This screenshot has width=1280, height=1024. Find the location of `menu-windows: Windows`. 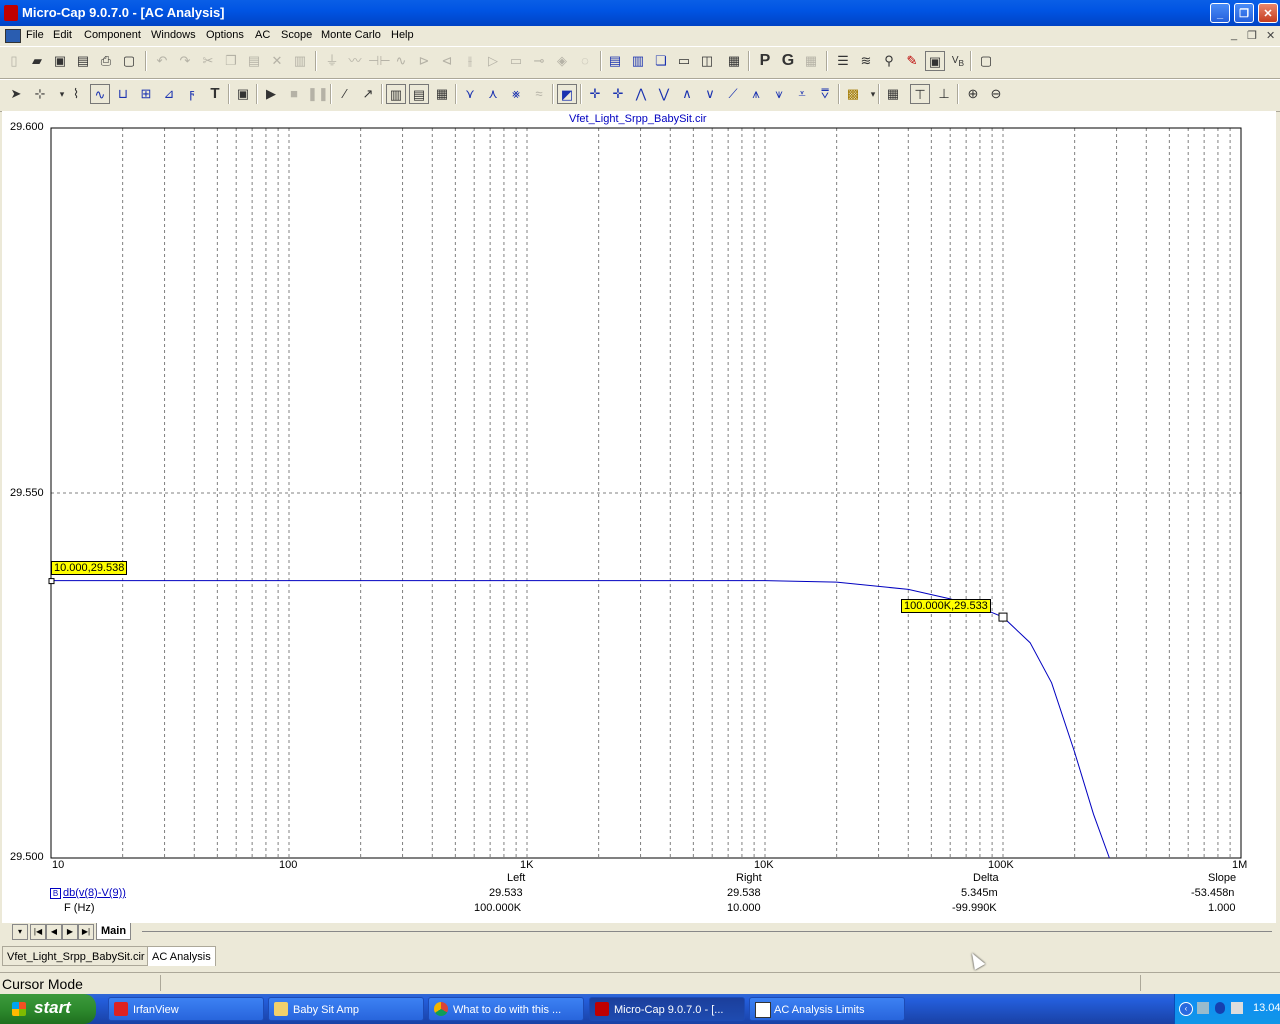

menu-windows: Windows is located at coordinates (173, 35).